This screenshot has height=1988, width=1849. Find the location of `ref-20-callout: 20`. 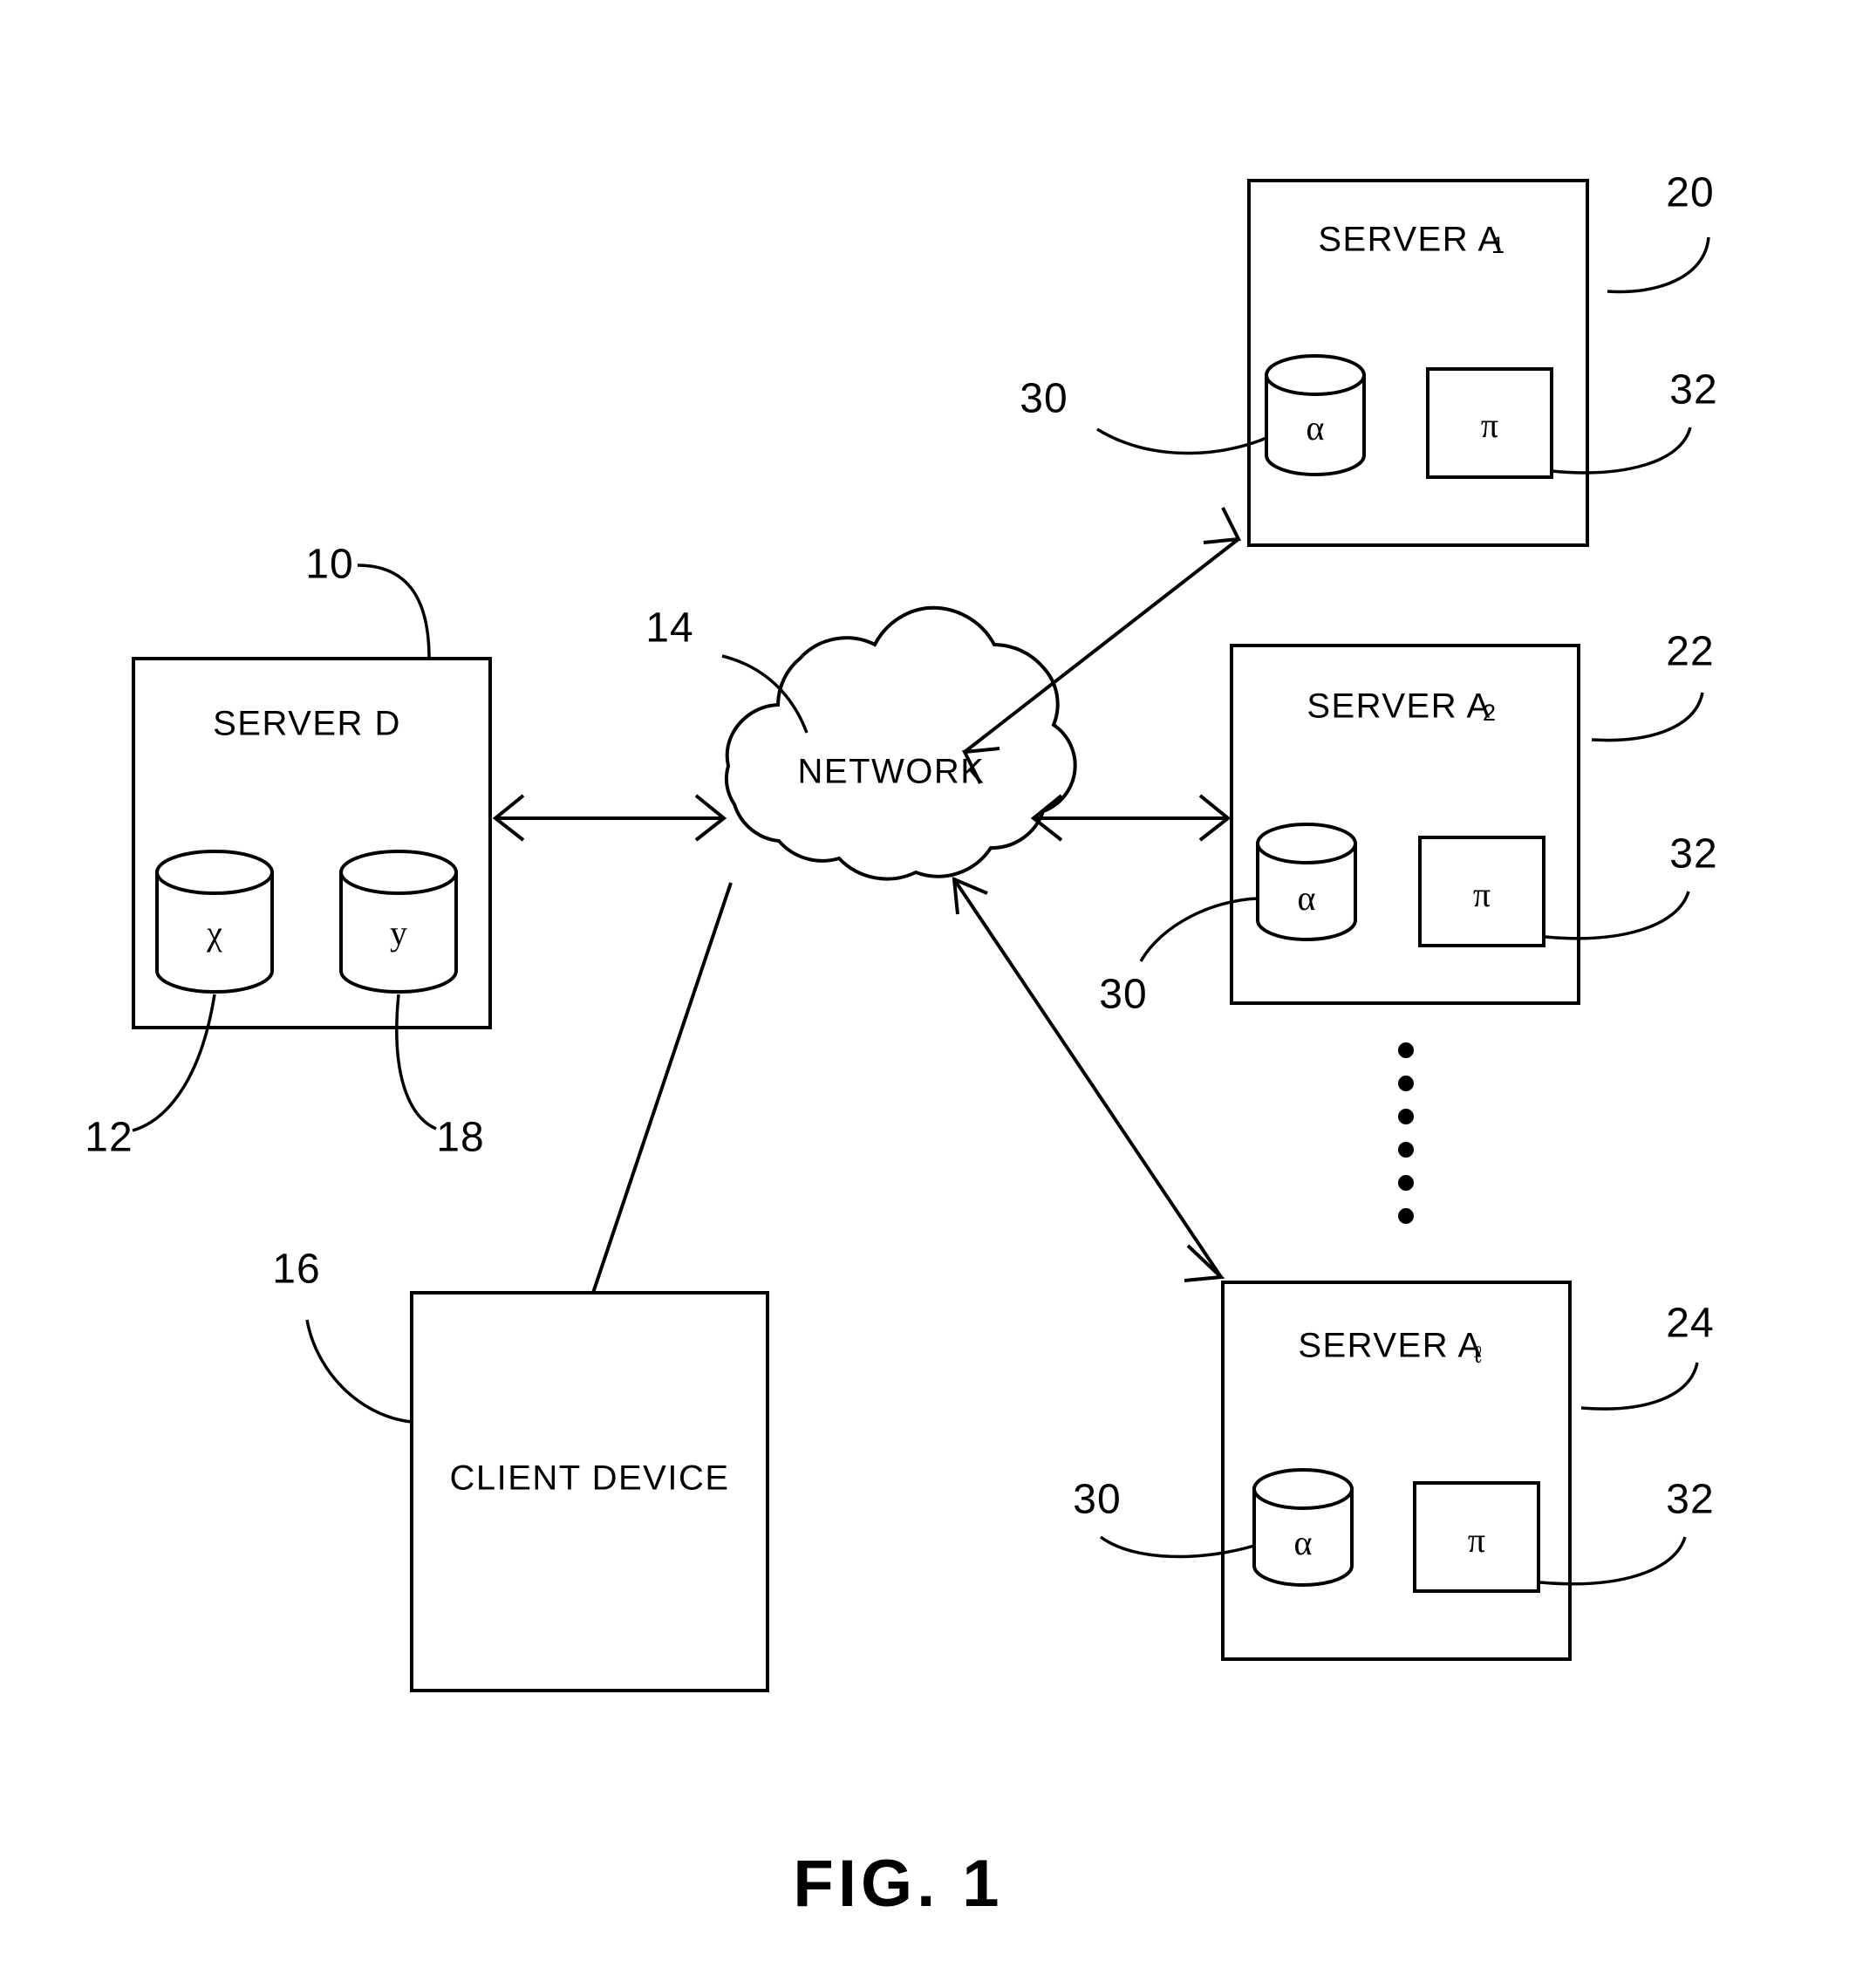

ref-20-callout: 20 is located at coordinates (1660, 232).